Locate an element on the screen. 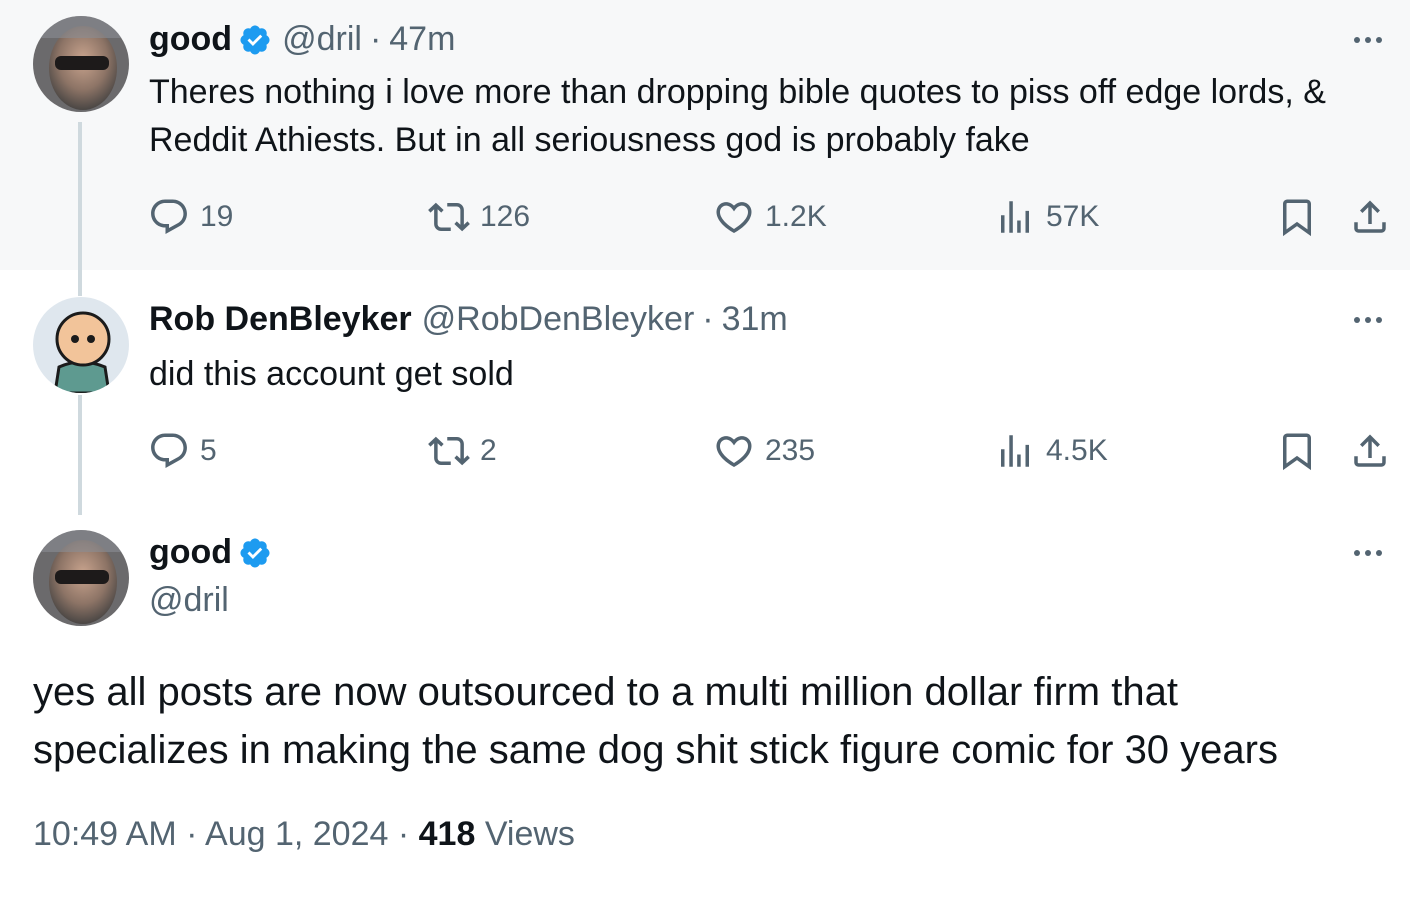 The height and width of the screenshot is (898, 1410). reply-button: 5 is located at coordinates (182, 451).